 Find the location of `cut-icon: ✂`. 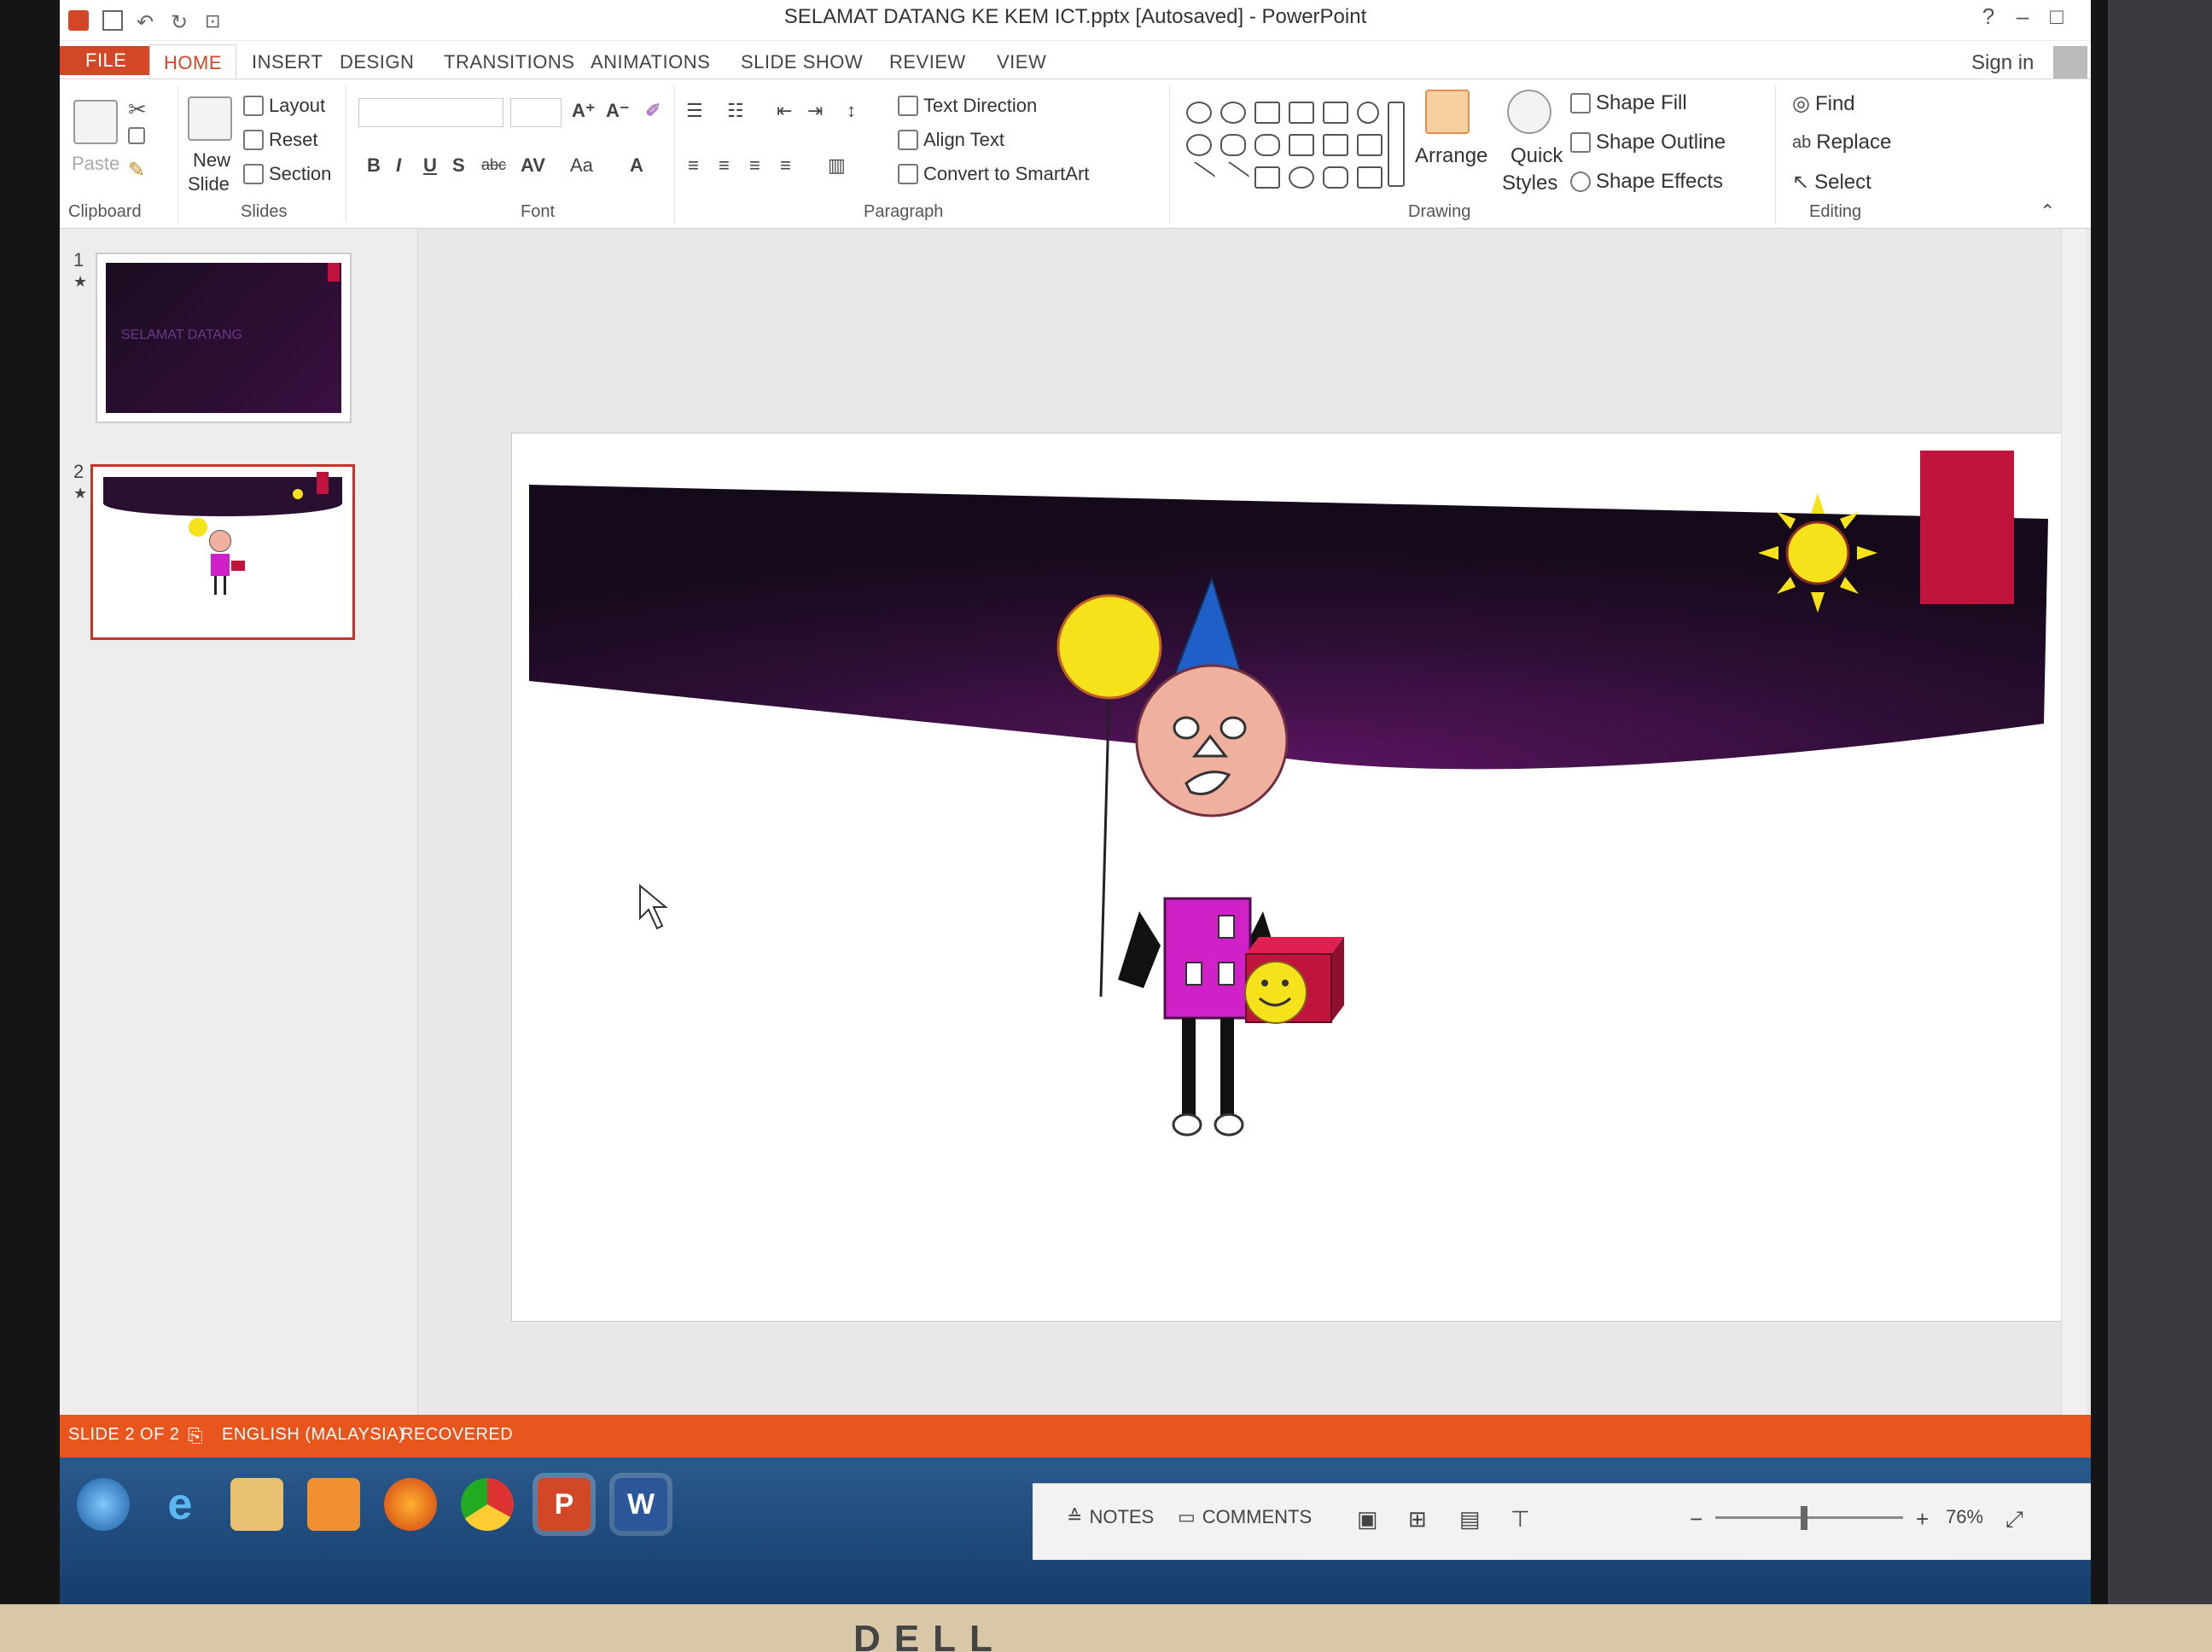

cut-icon: ✂ is located at coordinates (137, 110).